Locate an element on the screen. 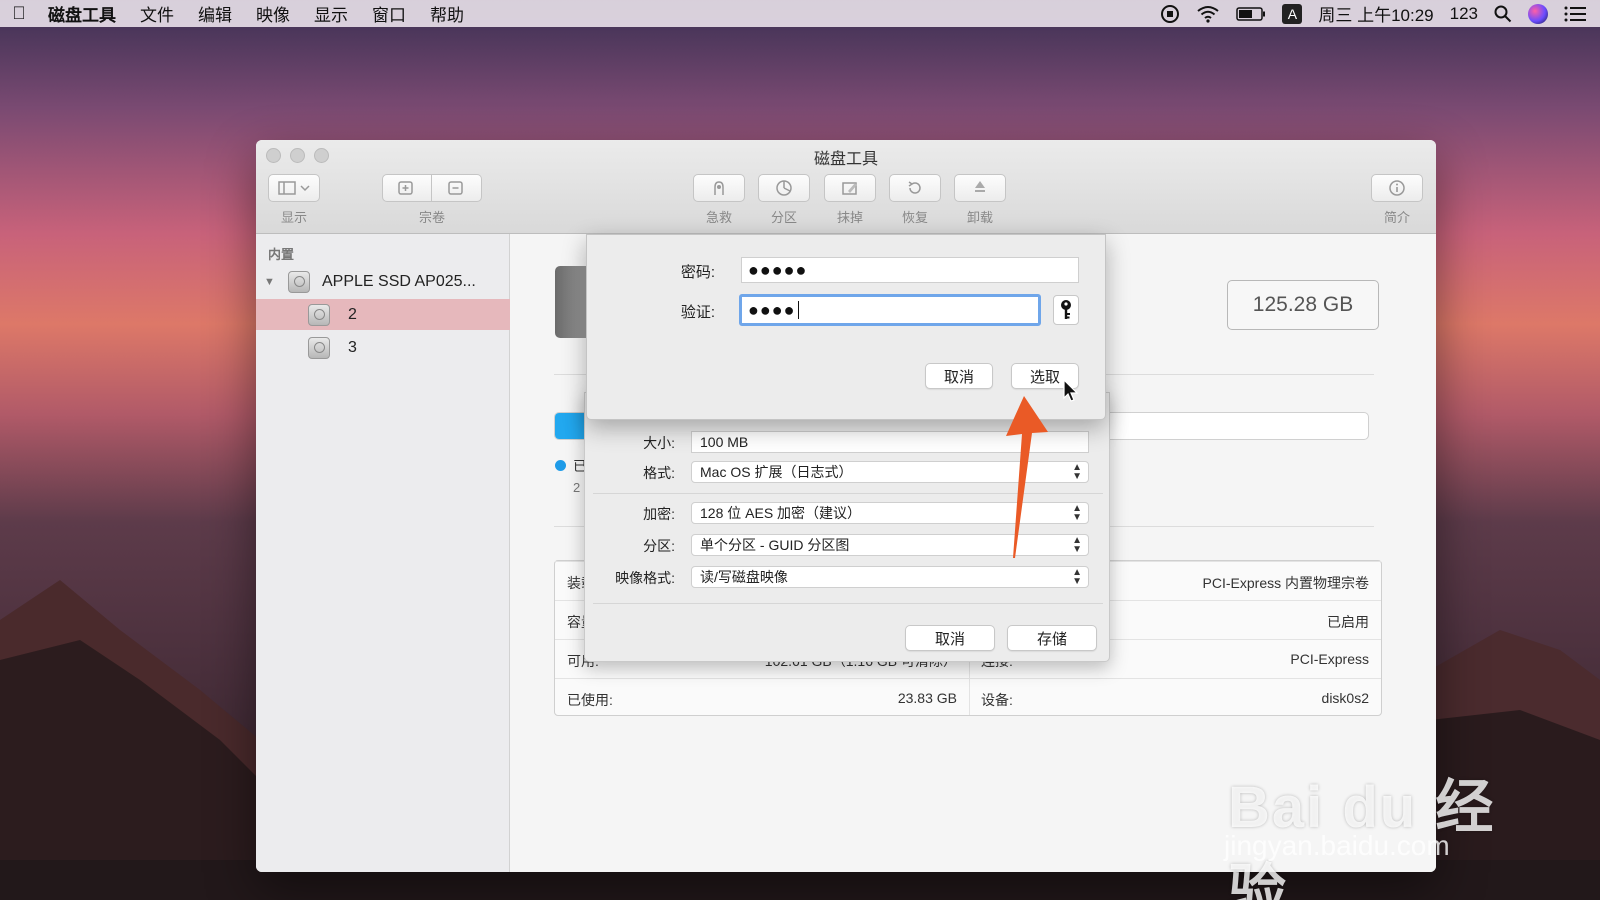 This screenshot has height=900, width=1600. menu-view: 显示 is located at coordinates (331, 13).